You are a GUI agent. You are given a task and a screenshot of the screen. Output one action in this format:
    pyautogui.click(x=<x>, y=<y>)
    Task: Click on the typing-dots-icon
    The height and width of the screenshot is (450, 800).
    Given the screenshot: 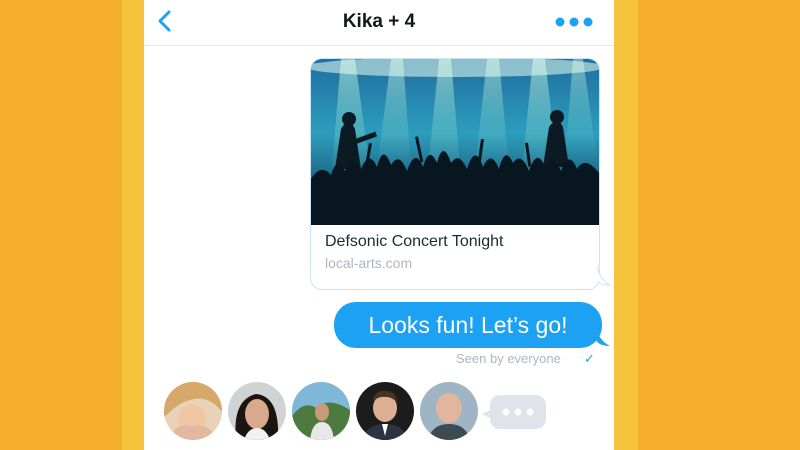 What is the action you would take?
    pyautogui.click(x=518, y=412)
    